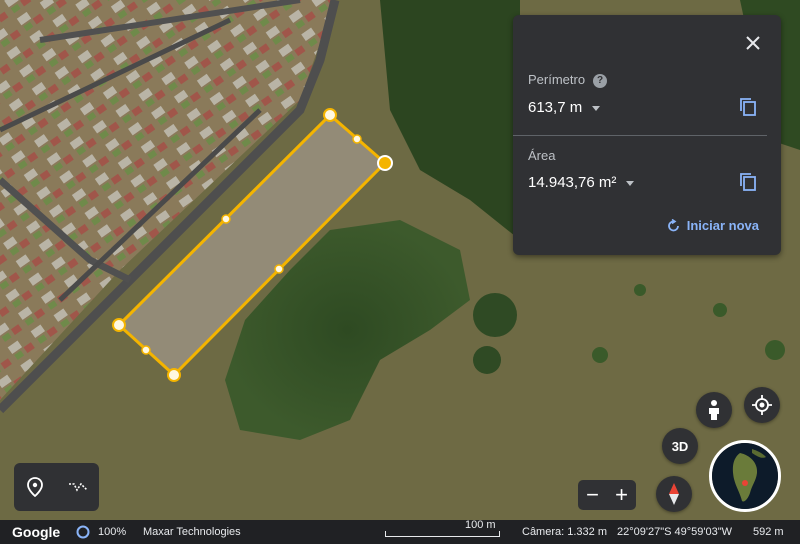 Image resolution: width=800 pixels, height=544 pixels. I want to click on compass-icon, so click(674, 494).